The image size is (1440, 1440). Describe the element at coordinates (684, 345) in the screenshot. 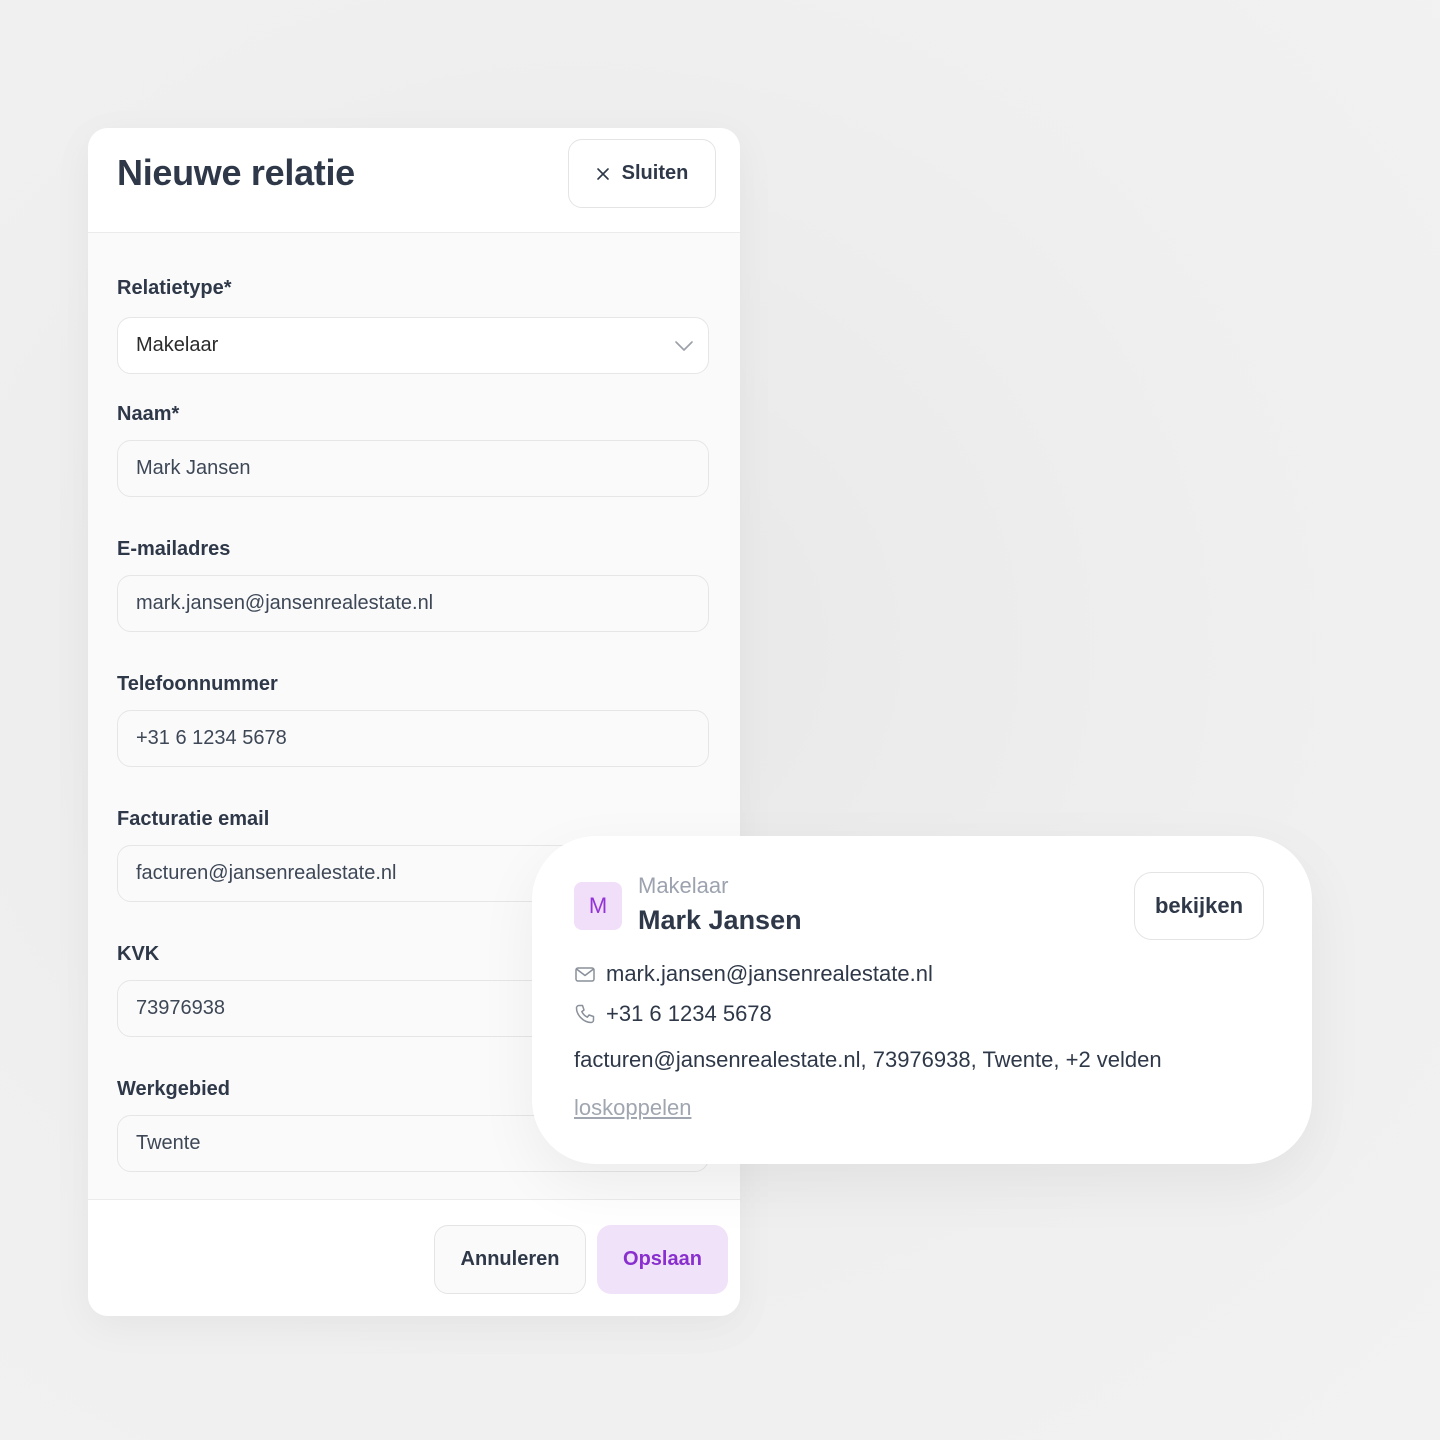

I see `chevron-down-icon` at that location.